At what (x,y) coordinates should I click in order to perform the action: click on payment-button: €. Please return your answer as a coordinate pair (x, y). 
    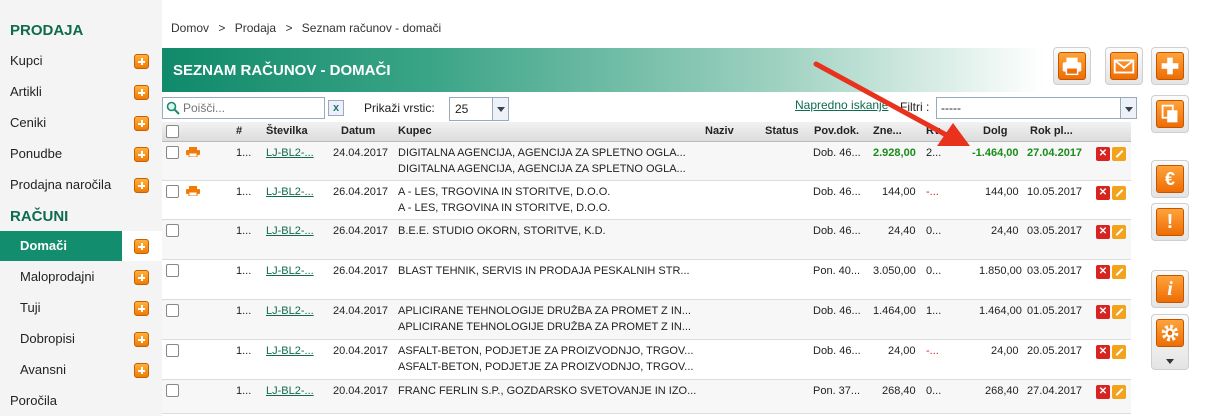
    Looking at the image, I should click on (1170, 179).